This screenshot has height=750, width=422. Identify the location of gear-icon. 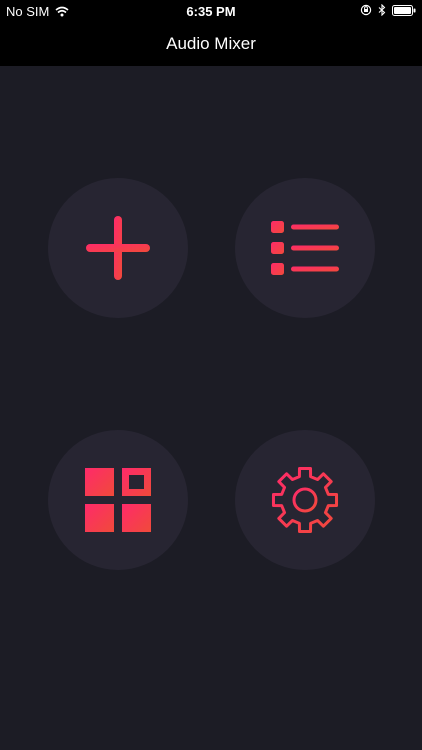
(305, 500).